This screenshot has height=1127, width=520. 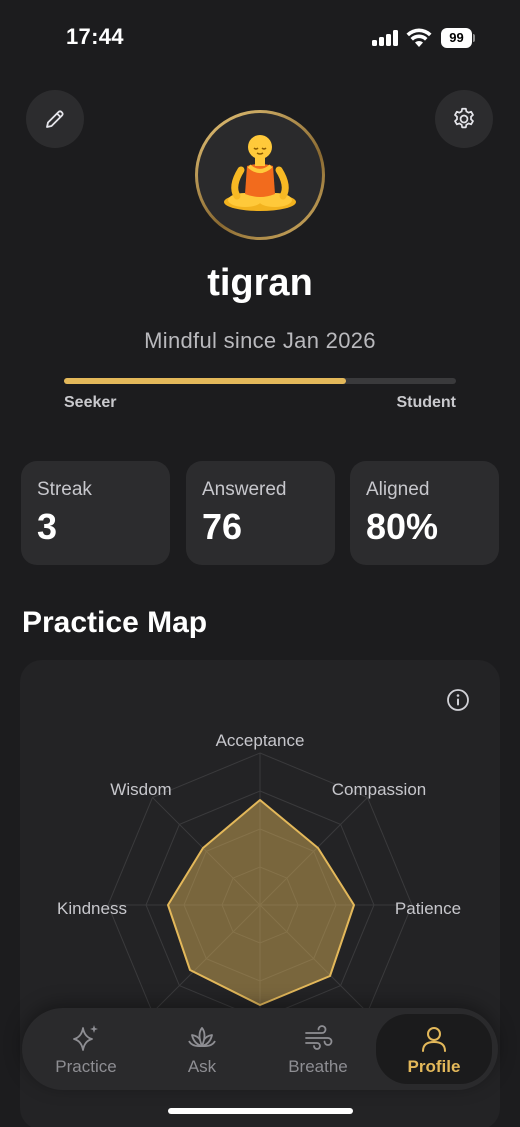 What do you see at coordinates (458, 700) in the screenshot?
I see `info-icon` at bounding box center [458, 700].